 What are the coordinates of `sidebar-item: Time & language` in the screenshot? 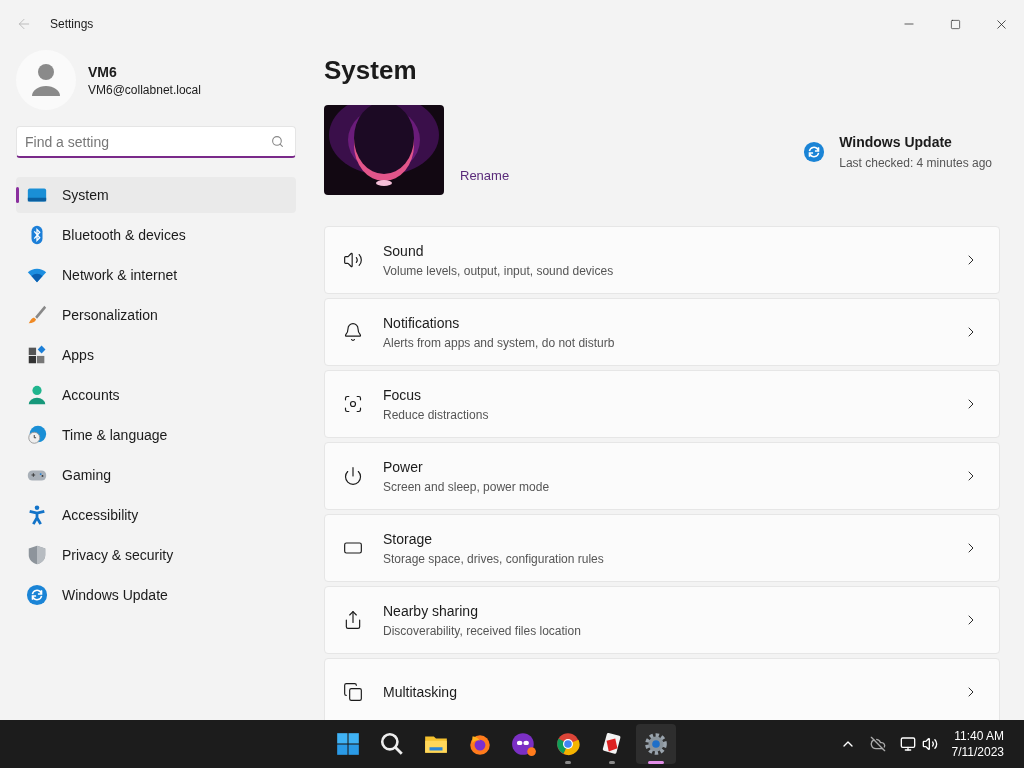 It's located at (156, 435).